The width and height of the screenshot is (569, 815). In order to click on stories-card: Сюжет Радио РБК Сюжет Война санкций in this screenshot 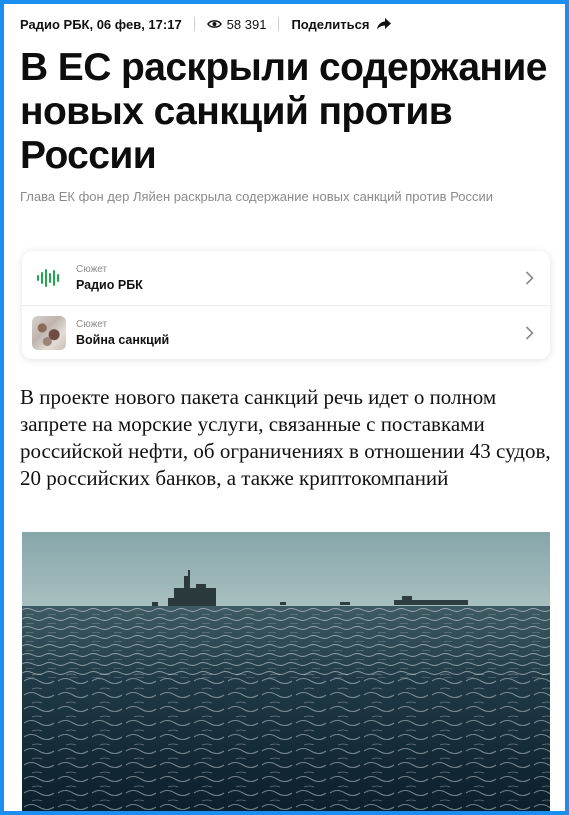, I will do `click(286, 305)`.